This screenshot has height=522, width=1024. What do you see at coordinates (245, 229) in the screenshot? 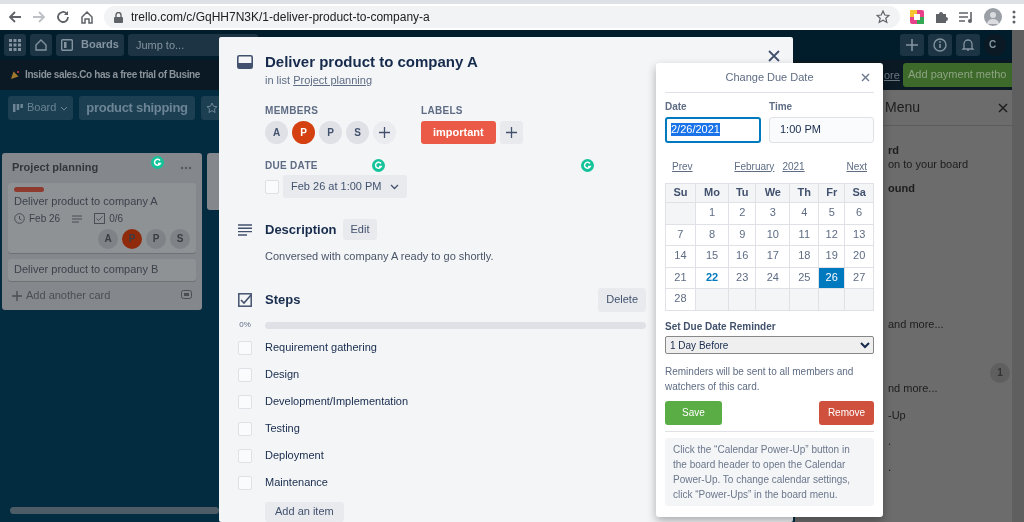
I see `description-icon` at bounding box center [245, 229].